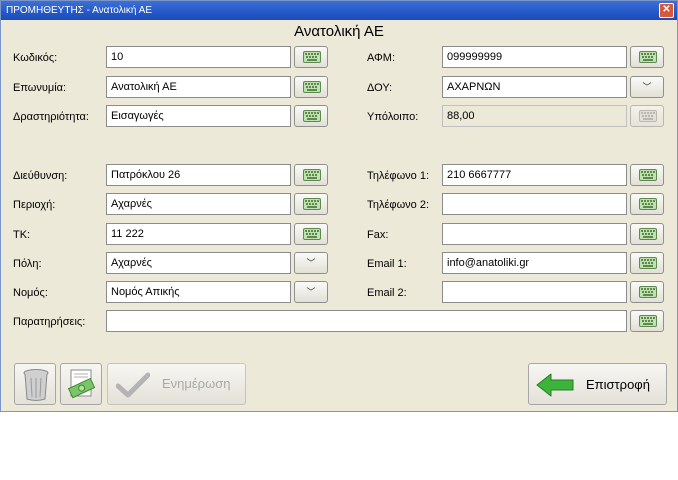 The height and width of the screenshot is (480, 678). I want to click on tilefono2-label: Τηλέφωνο 2:, so click(398, 205).